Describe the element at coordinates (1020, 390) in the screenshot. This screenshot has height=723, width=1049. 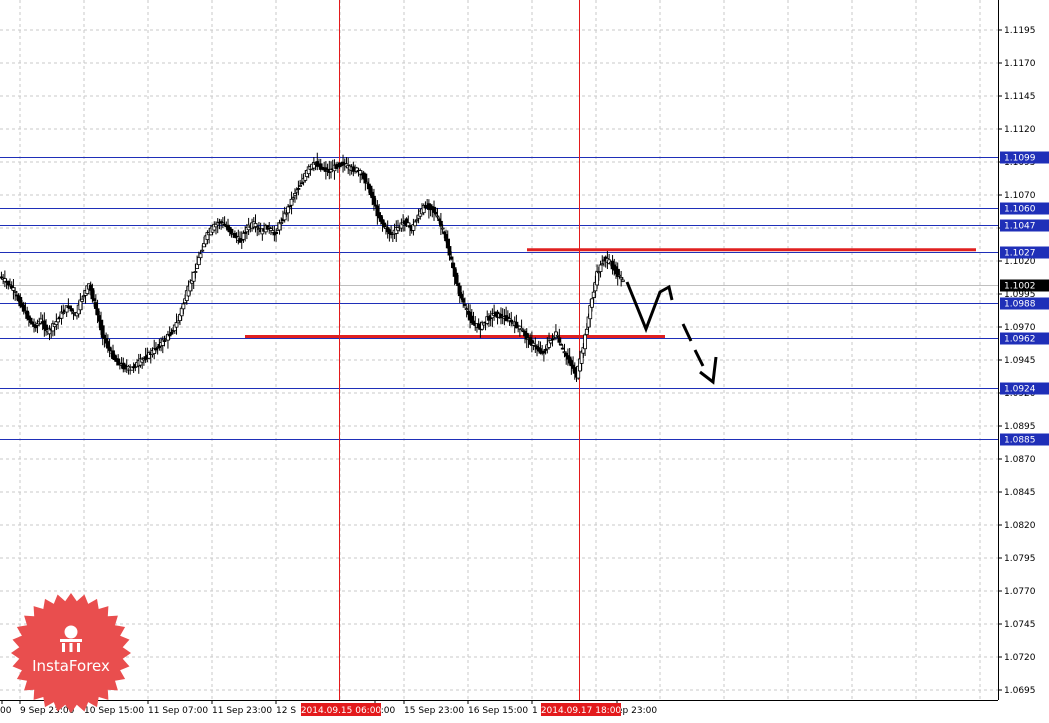
I see `level-badge-label: 1.0924` at that location.